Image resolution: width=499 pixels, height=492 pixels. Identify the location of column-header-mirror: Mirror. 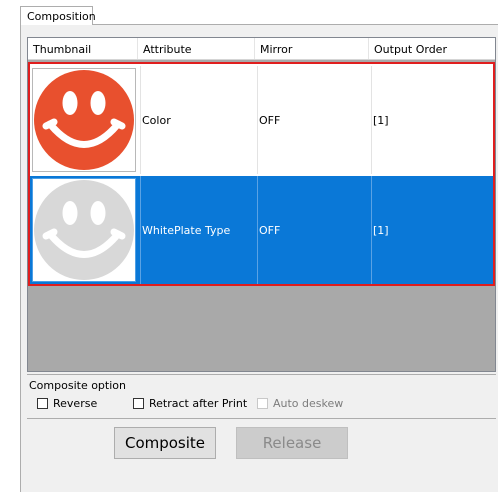
(312, 48).